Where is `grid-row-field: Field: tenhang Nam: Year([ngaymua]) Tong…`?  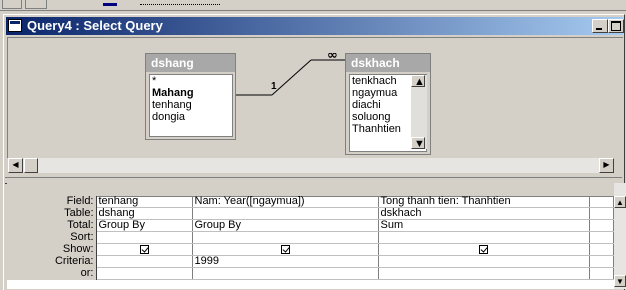 grid-row-field: Field: tenhang Nam: Year([ngaymua]) Tong… is located at coordinates (310, 202).